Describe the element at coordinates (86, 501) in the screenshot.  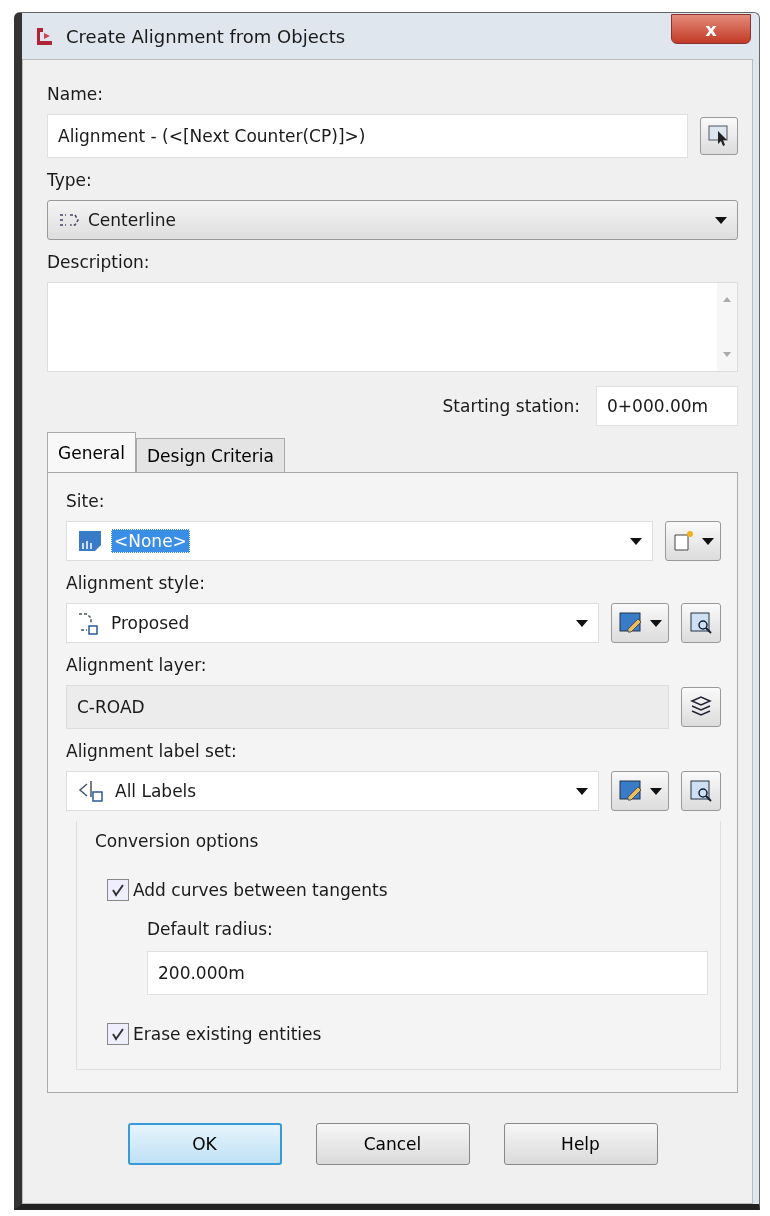
I see `field-label: Site:` at that location.